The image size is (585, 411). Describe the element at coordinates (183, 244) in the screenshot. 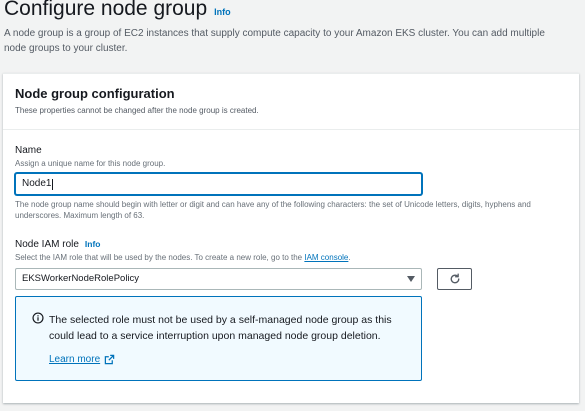

I see `iam-role-label-row: Node IAM role Info` at that location.